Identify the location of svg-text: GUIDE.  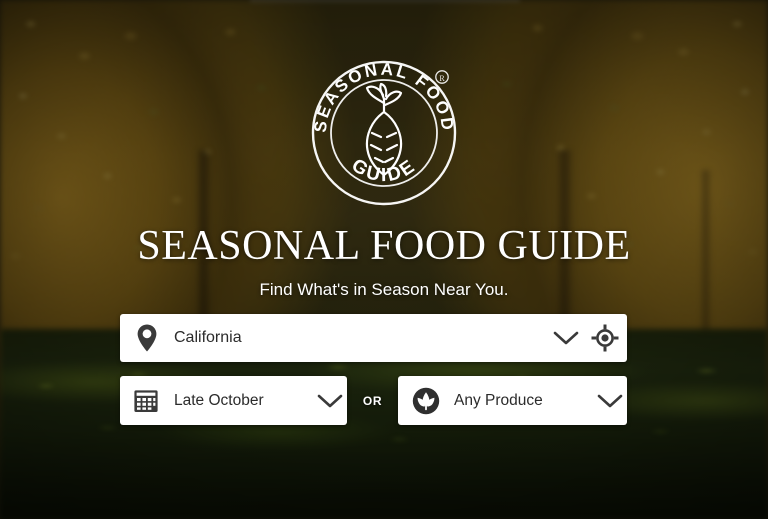
(384, 171).